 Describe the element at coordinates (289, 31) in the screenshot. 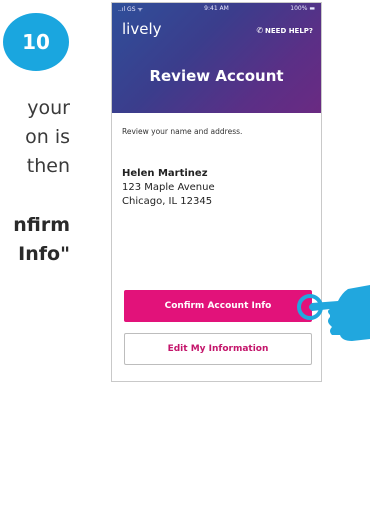

I see `need-help-label: NEED HELP?` at that location.